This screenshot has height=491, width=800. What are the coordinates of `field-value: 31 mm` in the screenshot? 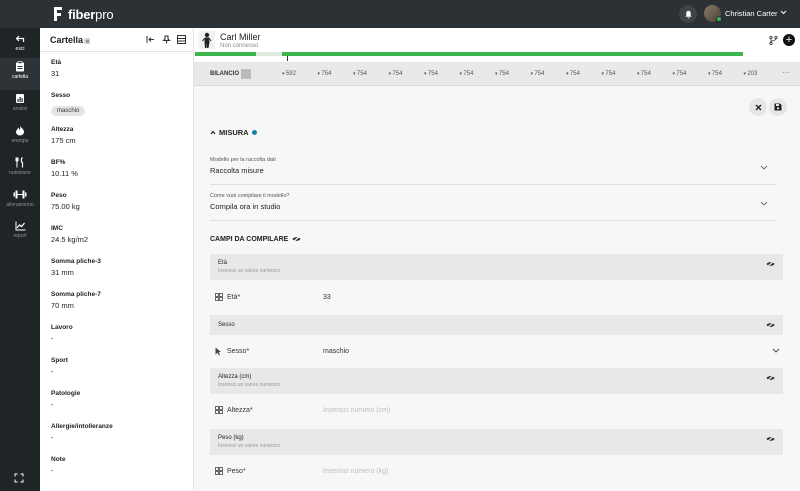 It's located at (62, 272).